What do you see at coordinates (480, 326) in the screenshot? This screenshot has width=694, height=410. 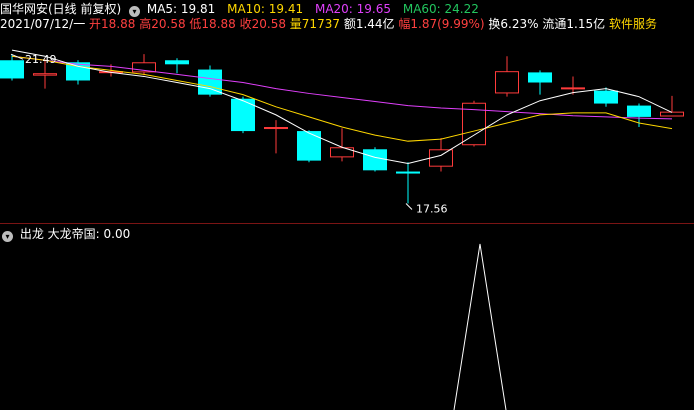 I see `indicator-spike` at bounding box center [480, 326].